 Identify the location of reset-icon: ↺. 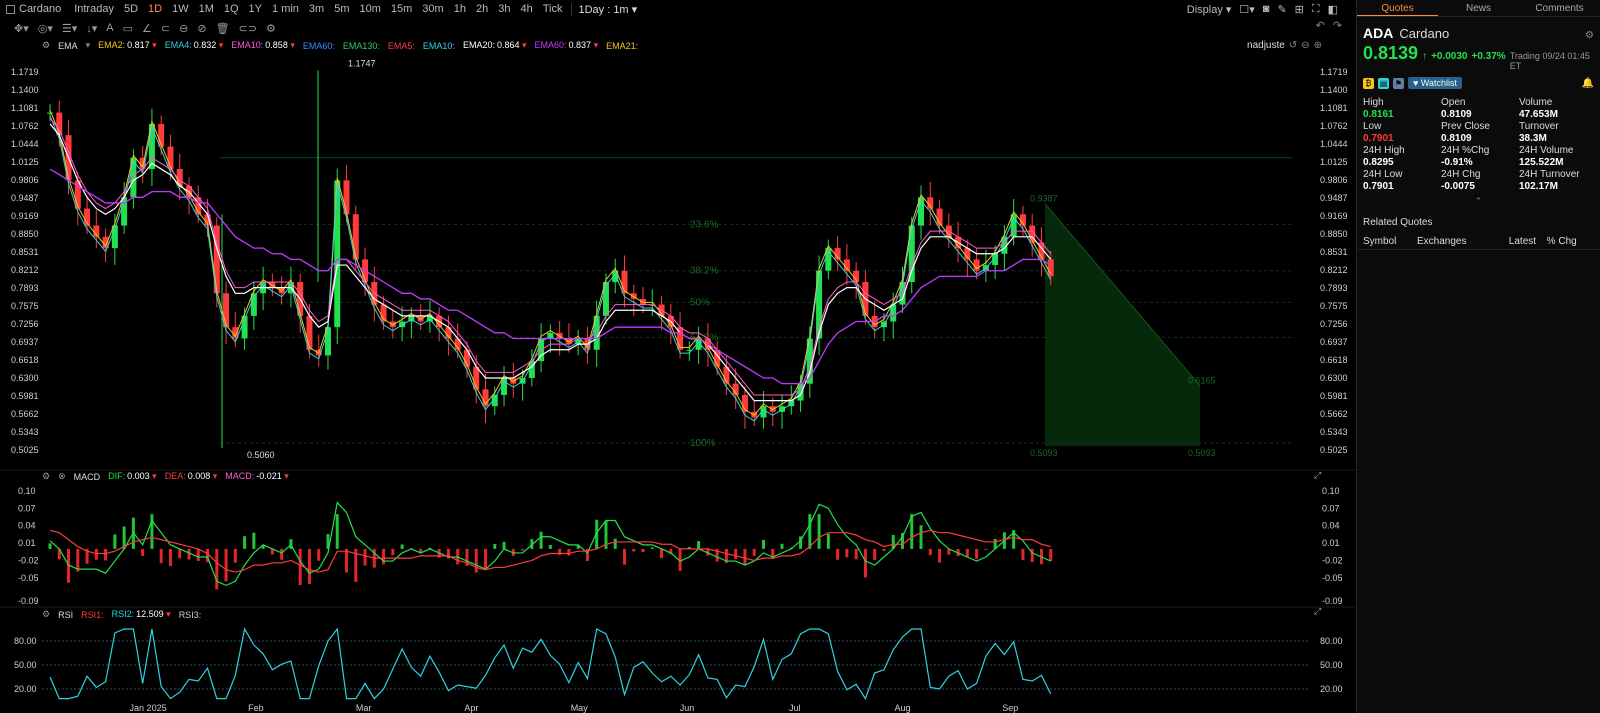
(1293, 45).